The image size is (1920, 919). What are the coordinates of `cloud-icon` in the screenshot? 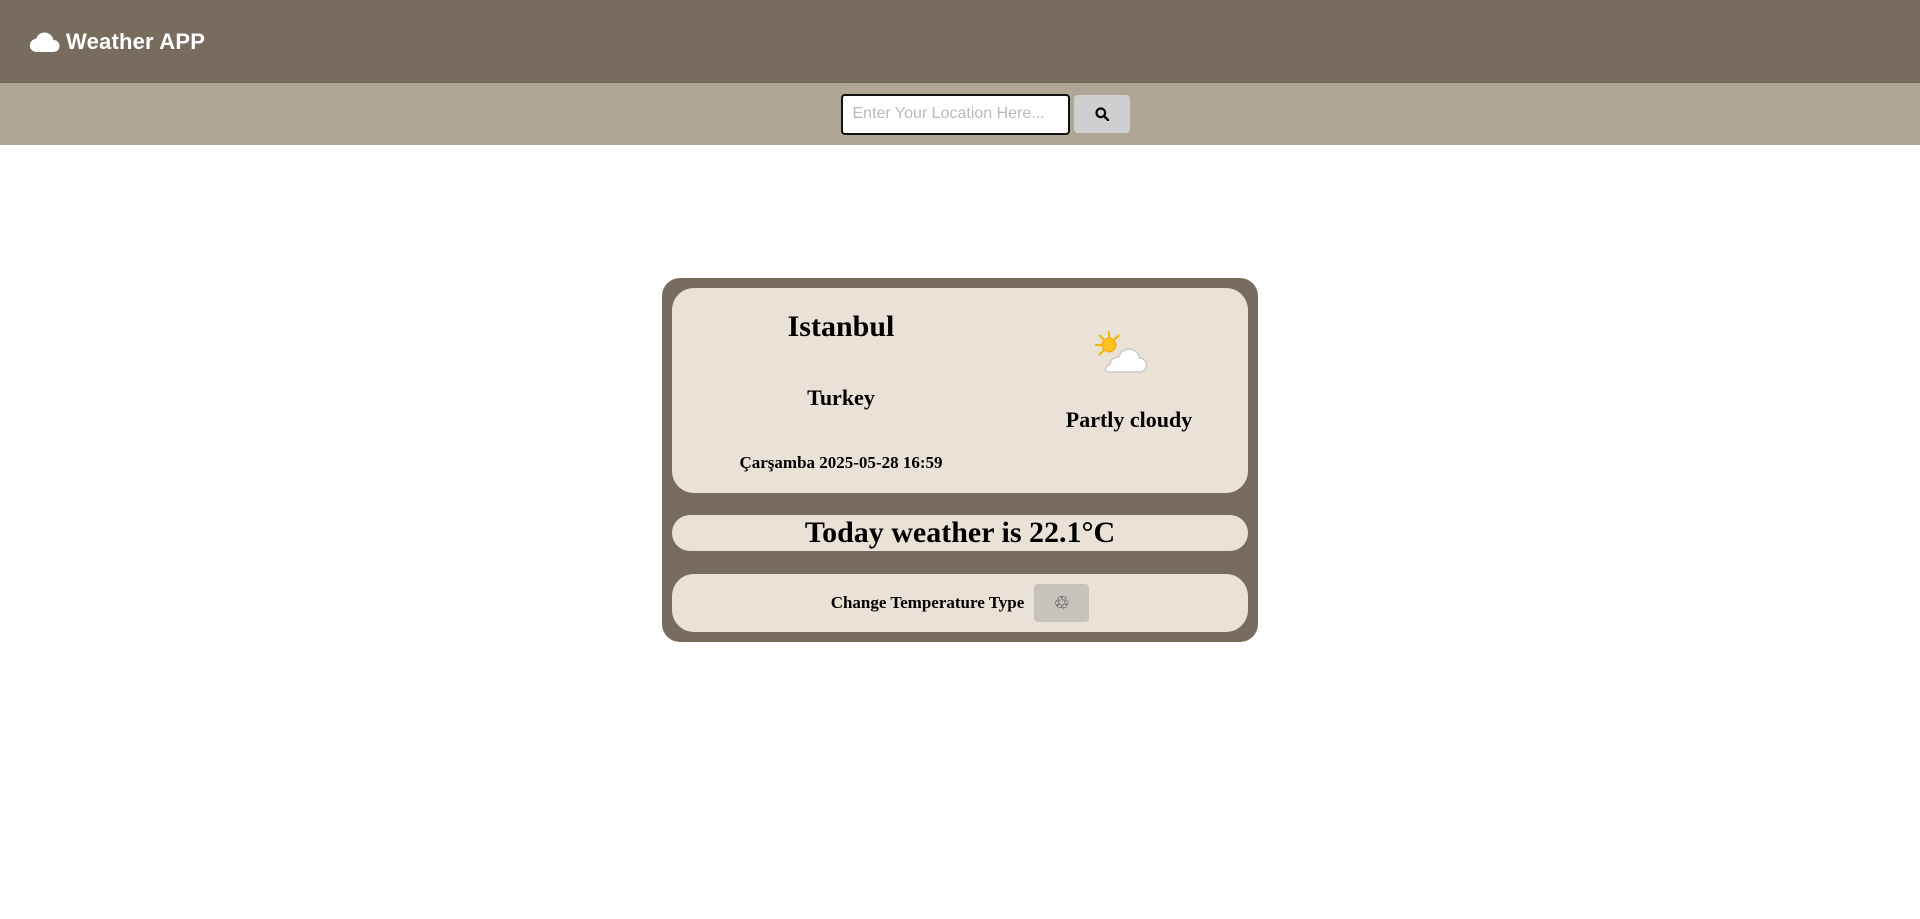 It's located at (44, 42).